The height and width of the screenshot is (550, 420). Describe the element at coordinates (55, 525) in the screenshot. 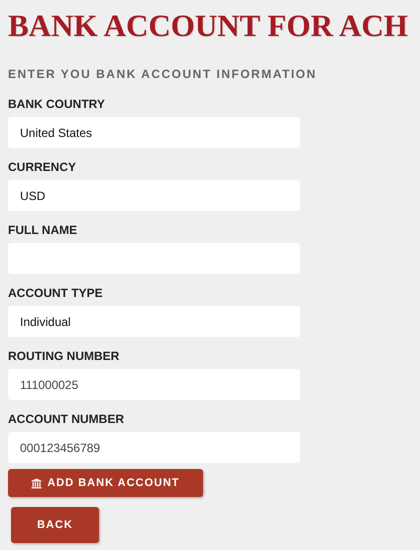

I see `back-button: BACK` at that location.